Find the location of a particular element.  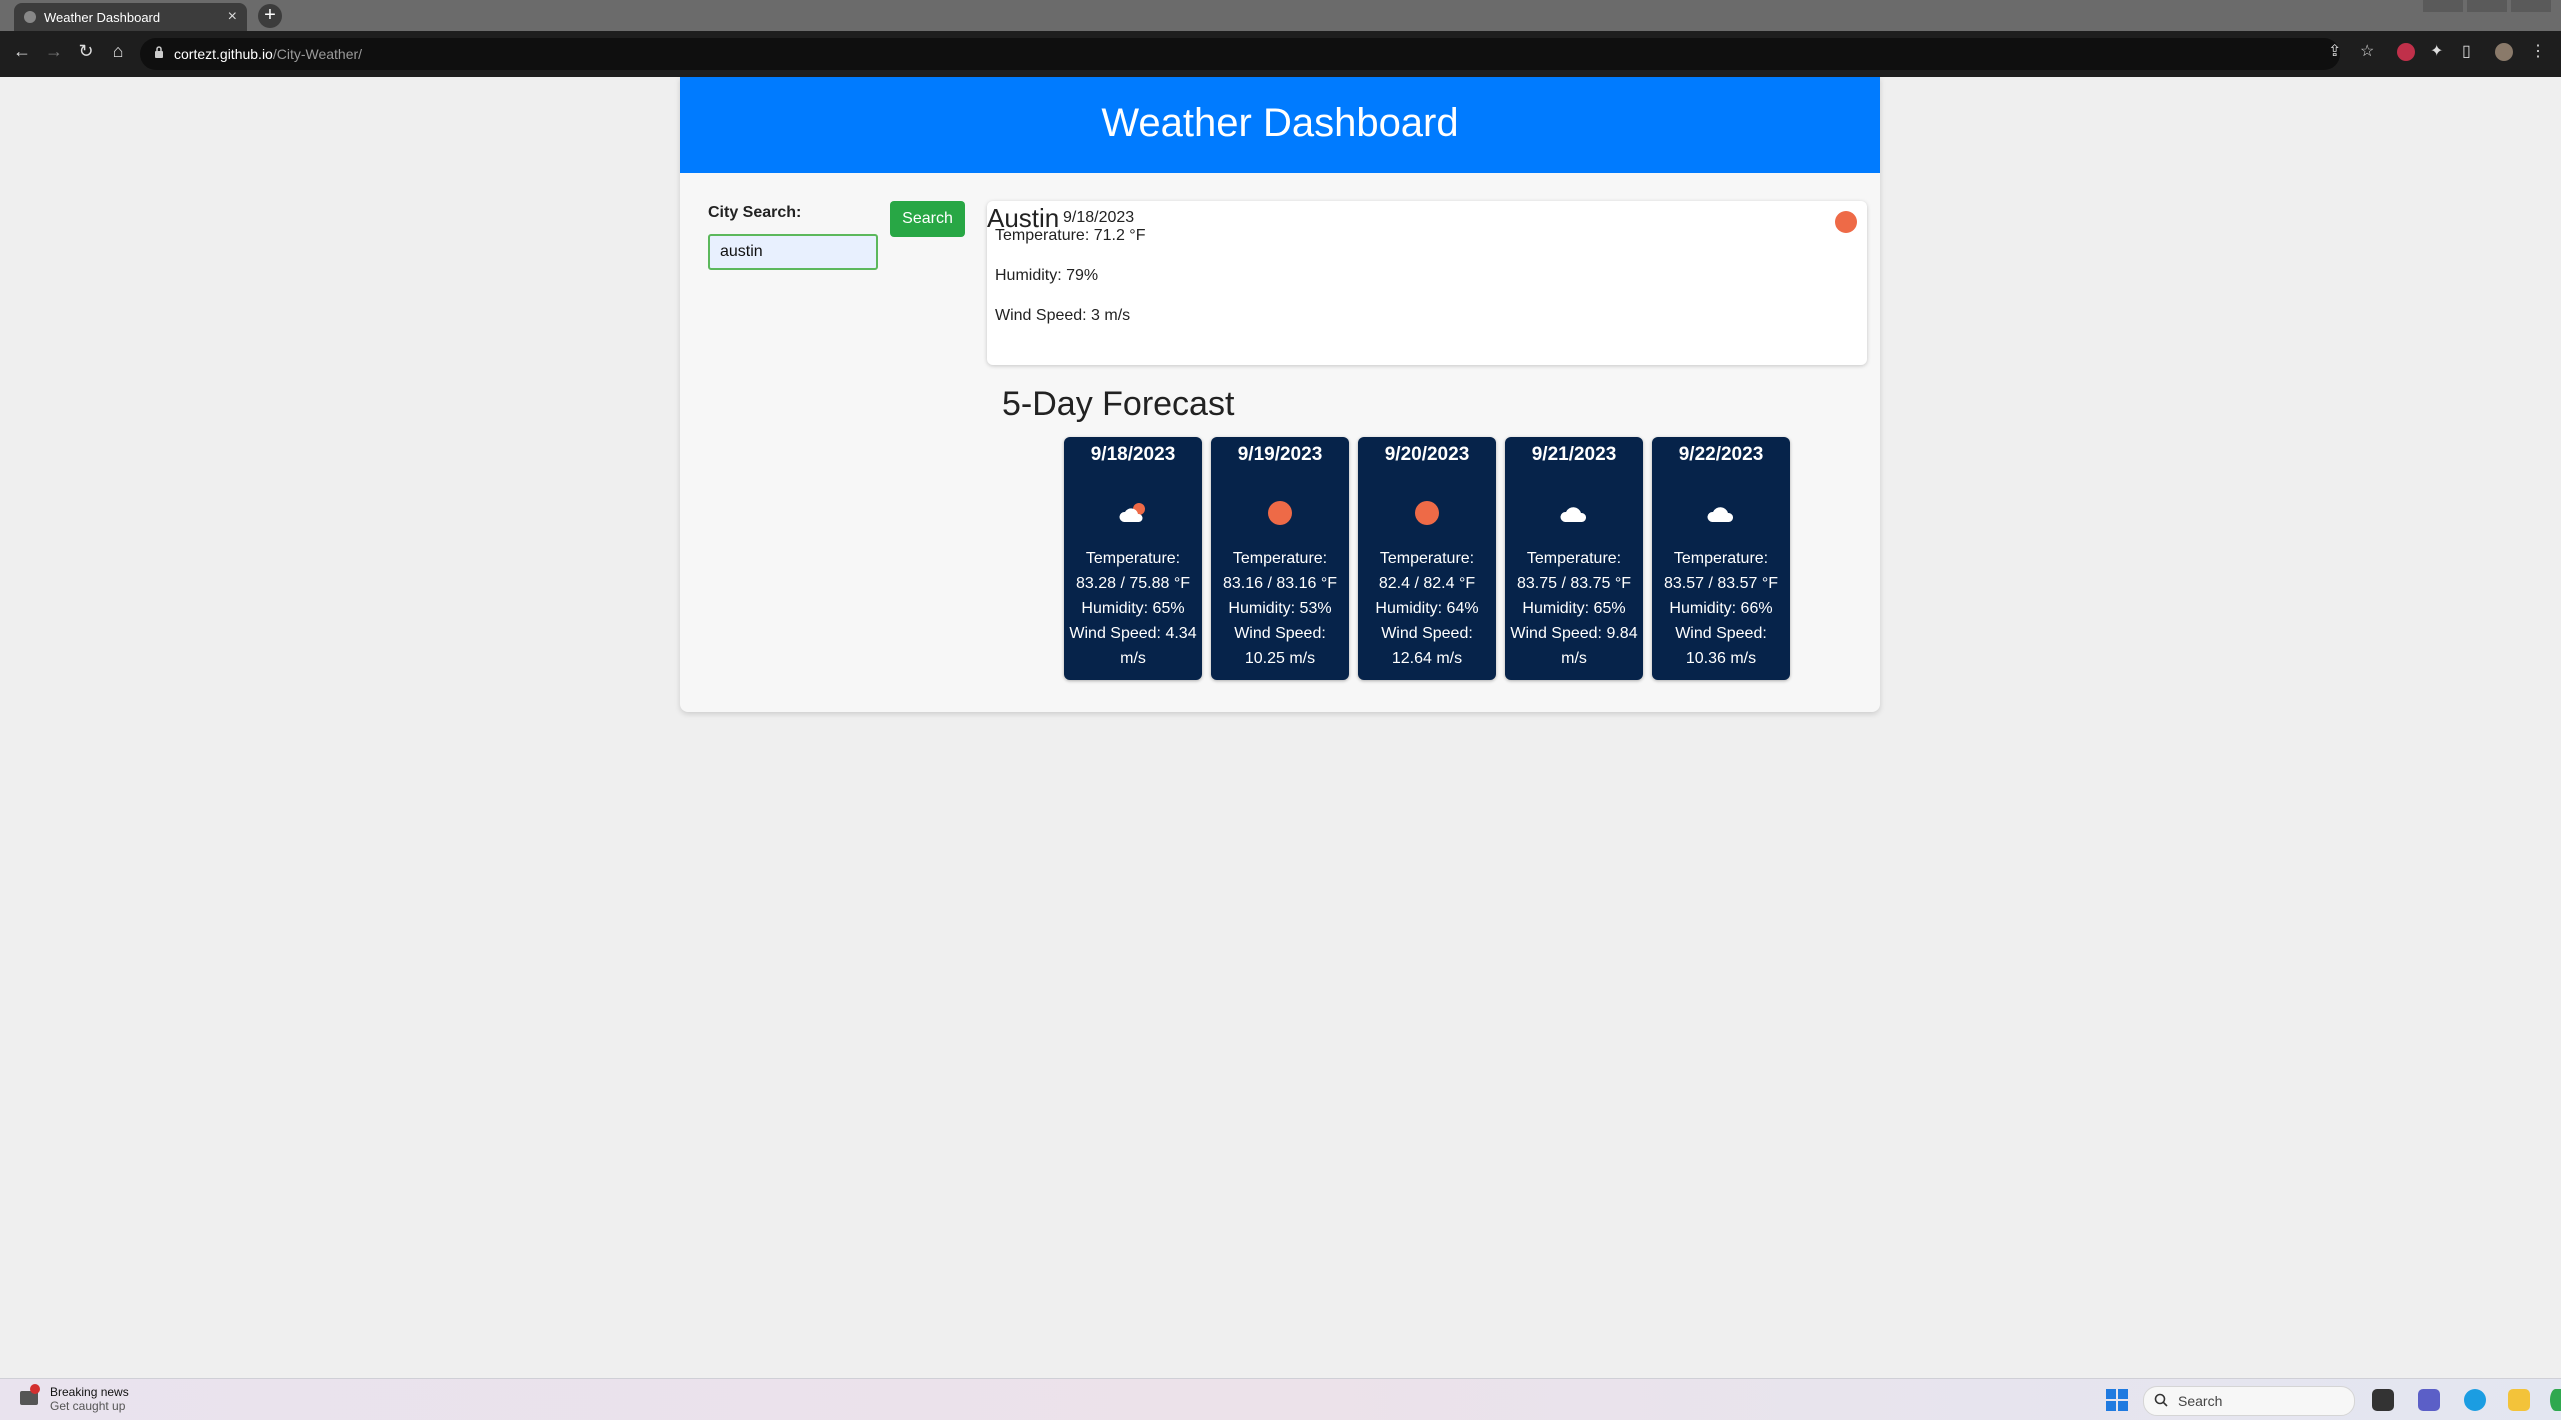

forecast-wind-unit: 12.64 m/s is located at coordinates (1427, 658).